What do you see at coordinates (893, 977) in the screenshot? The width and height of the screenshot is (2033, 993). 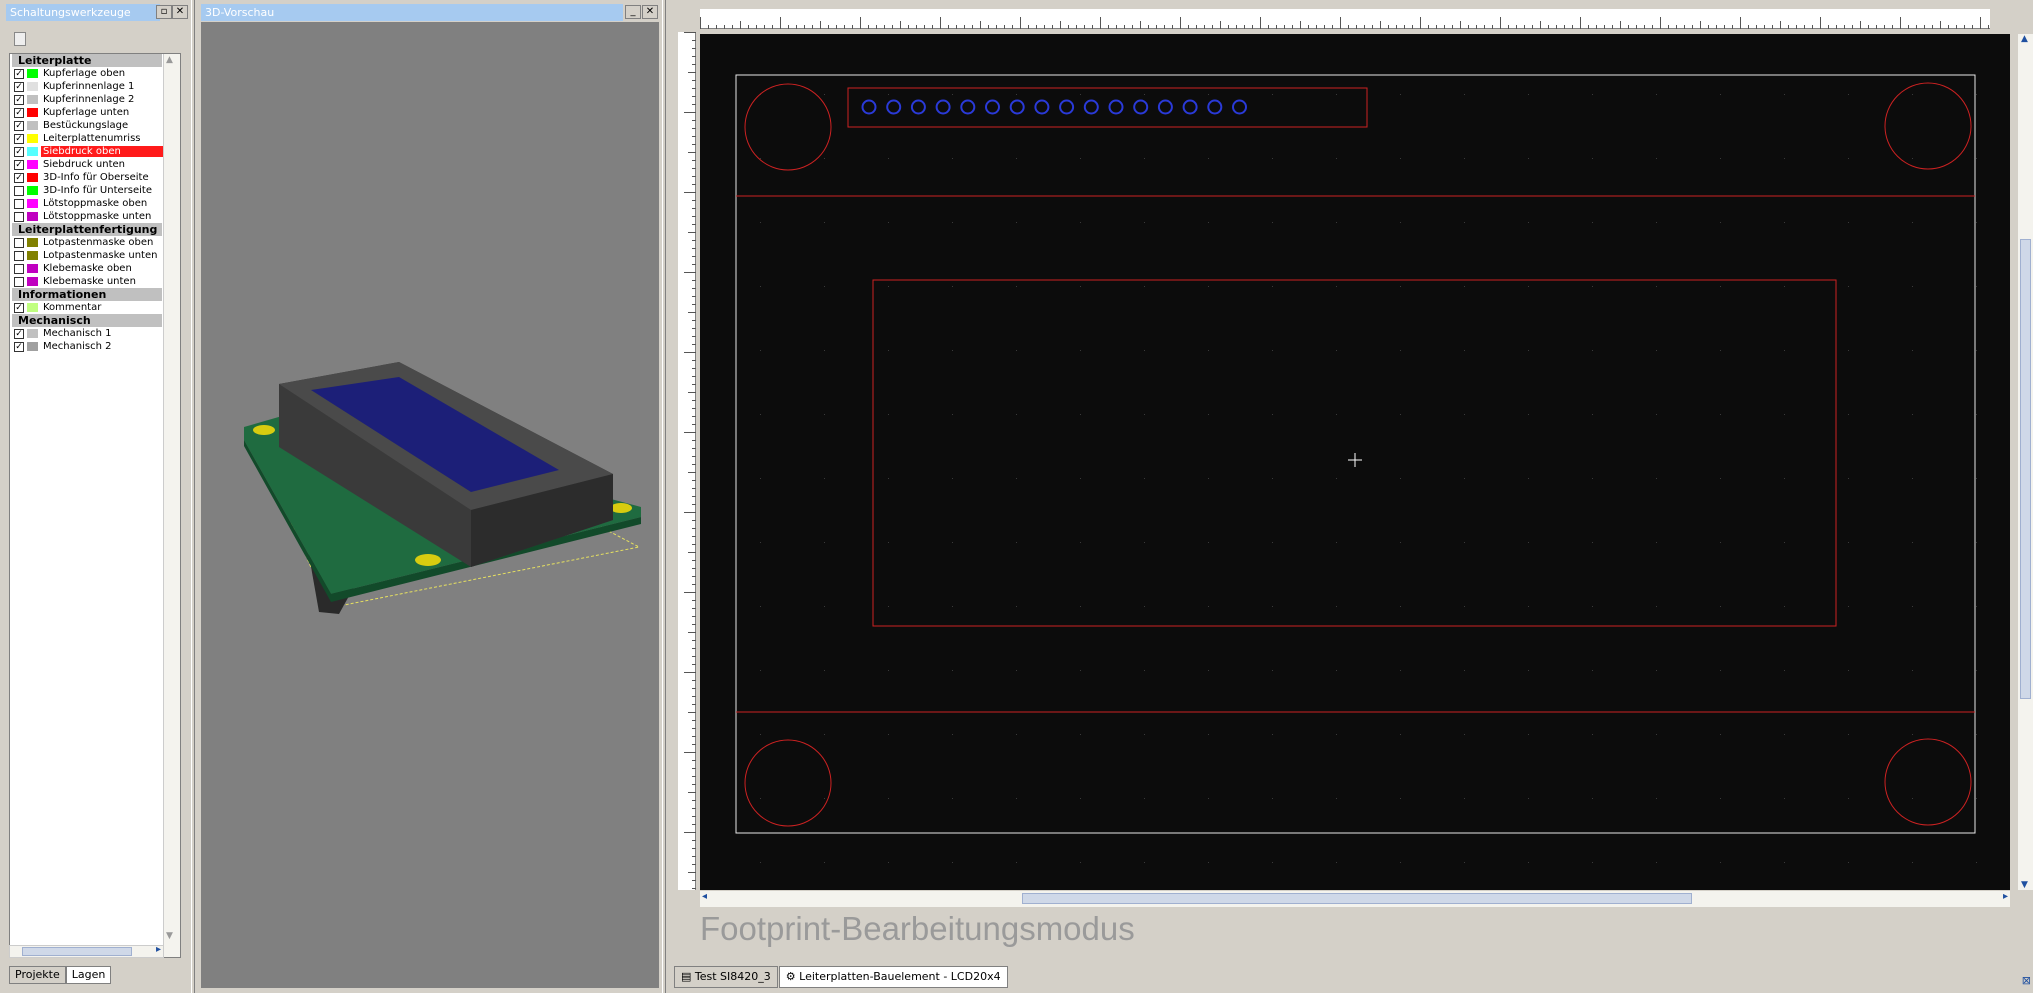 I see `doc-tab-footprint: ⚙ Leiterplatten-Bauelement - LCD20x4` at bounding box center [893, 977].